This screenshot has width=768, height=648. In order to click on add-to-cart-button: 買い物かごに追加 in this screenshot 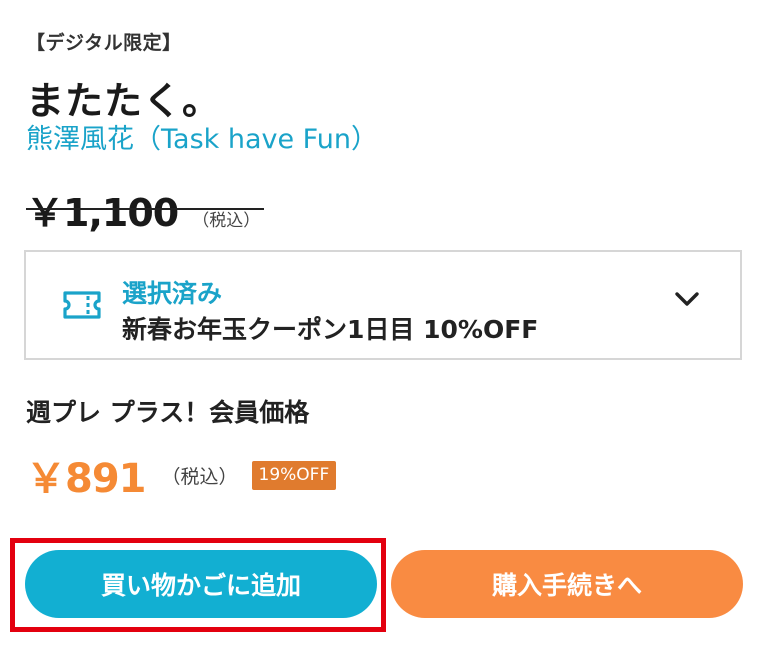, I will do `click(201, 584)`.